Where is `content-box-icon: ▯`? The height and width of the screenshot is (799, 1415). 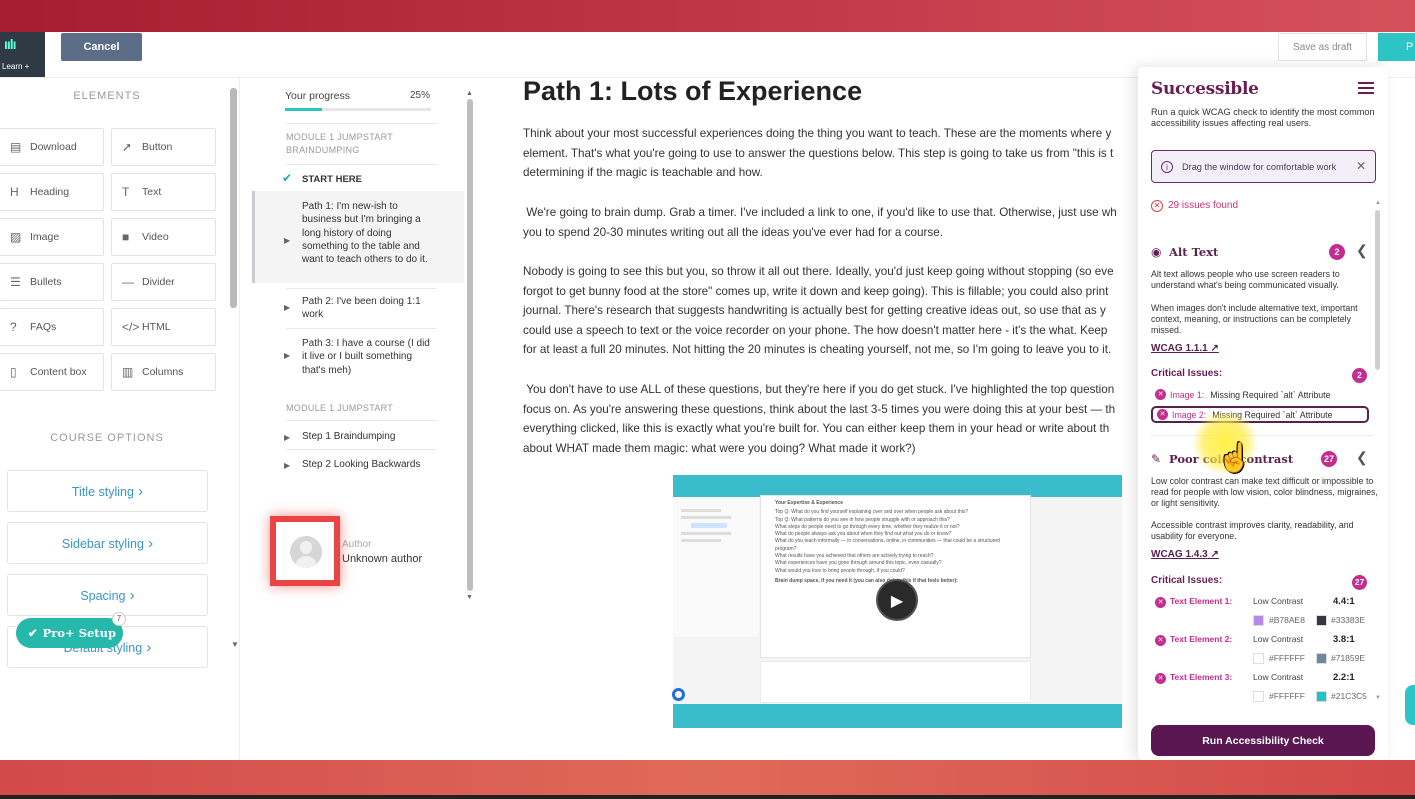 content-box-icon: ▯ is located at coordinates (13, 372).